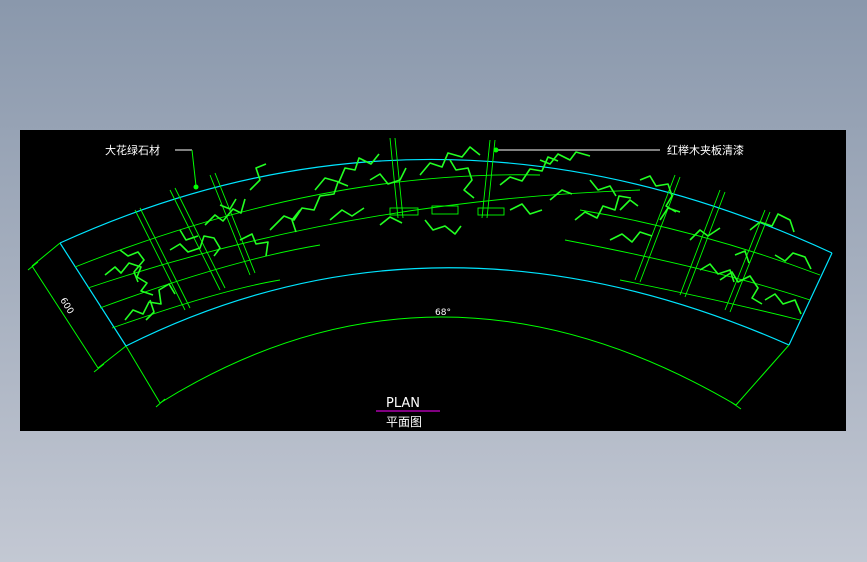  Describe the element at coordinates (66, 306) in the screenshot. I see `dimension-600-label: 600` at that location.